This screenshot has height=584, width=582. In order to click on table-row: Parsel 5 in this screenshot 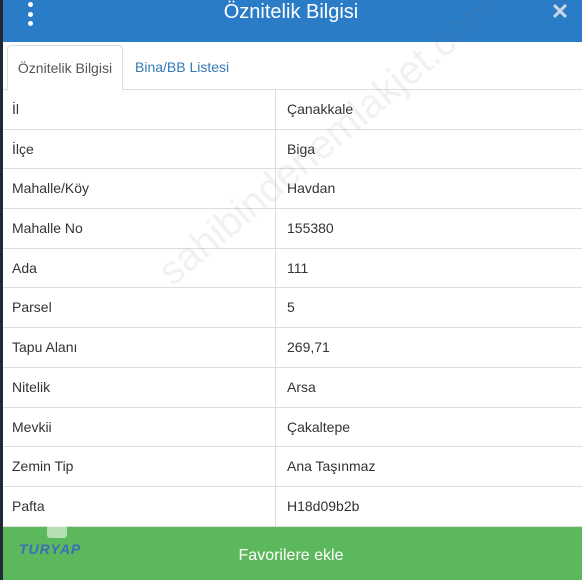, I will do `click(291, 308)`.